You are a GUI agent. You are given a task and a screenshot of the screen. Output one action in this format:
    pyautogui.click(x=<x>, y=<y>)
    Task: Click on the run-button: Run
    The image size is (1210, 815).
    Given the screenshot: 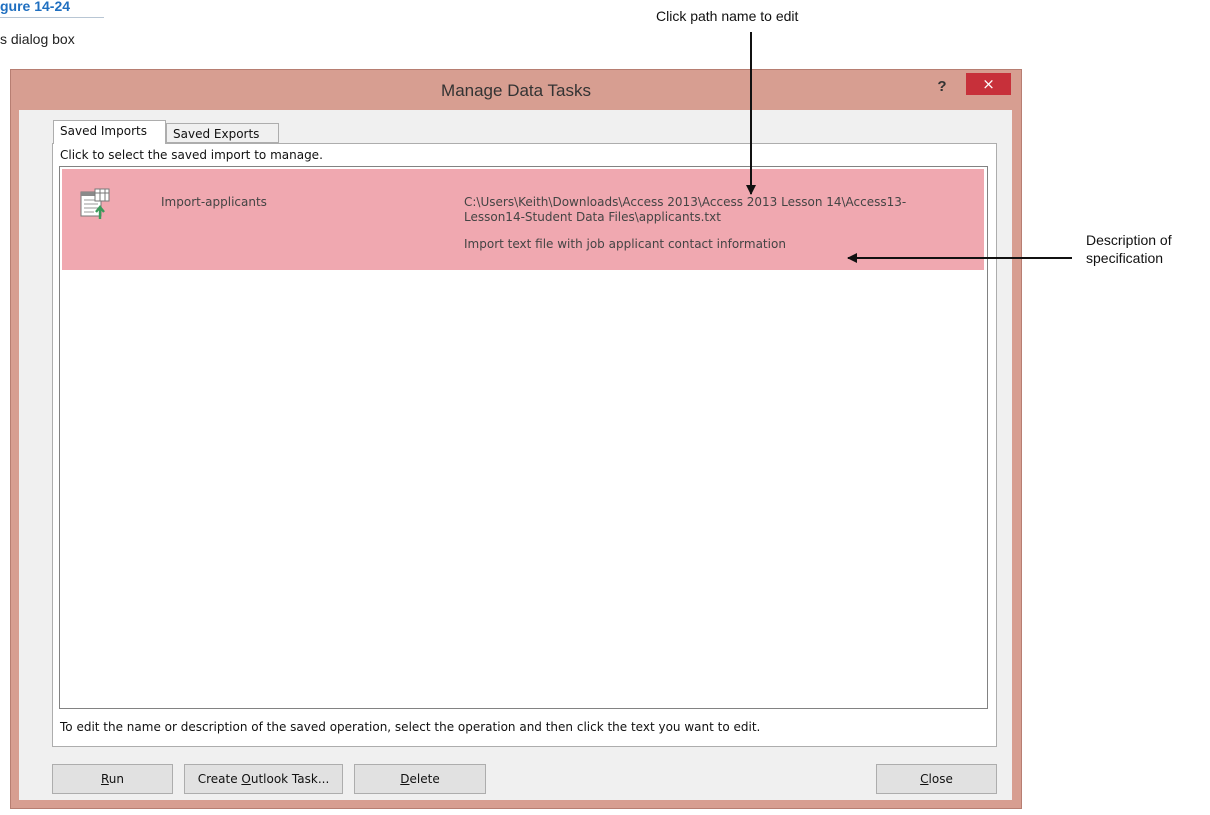 What is the action you would take?
    pyautogui.click(x=112, y=779)
    